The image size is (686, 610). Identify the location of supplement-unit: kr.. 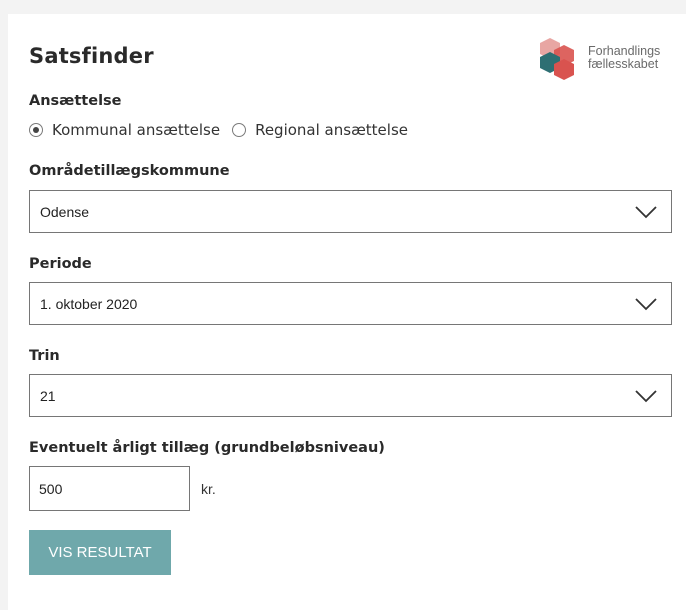
(208, 489).